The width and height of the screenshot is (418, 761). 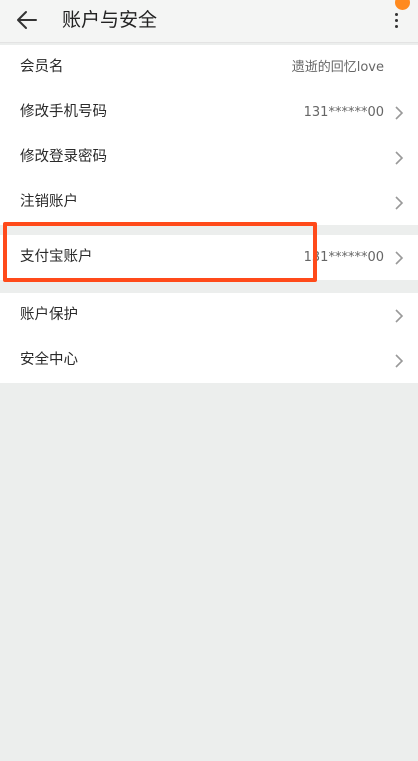 What do you see at coordinates (27, 20) in the screenshot?
I see `back-arrow-icon` at bounding box center [27, 20].